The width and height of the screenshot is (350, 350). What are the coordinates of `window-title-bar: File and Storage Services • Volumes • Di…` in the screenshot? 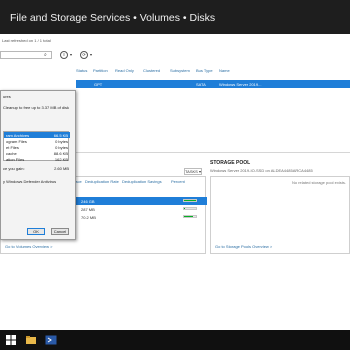 It's located at (175, 17).